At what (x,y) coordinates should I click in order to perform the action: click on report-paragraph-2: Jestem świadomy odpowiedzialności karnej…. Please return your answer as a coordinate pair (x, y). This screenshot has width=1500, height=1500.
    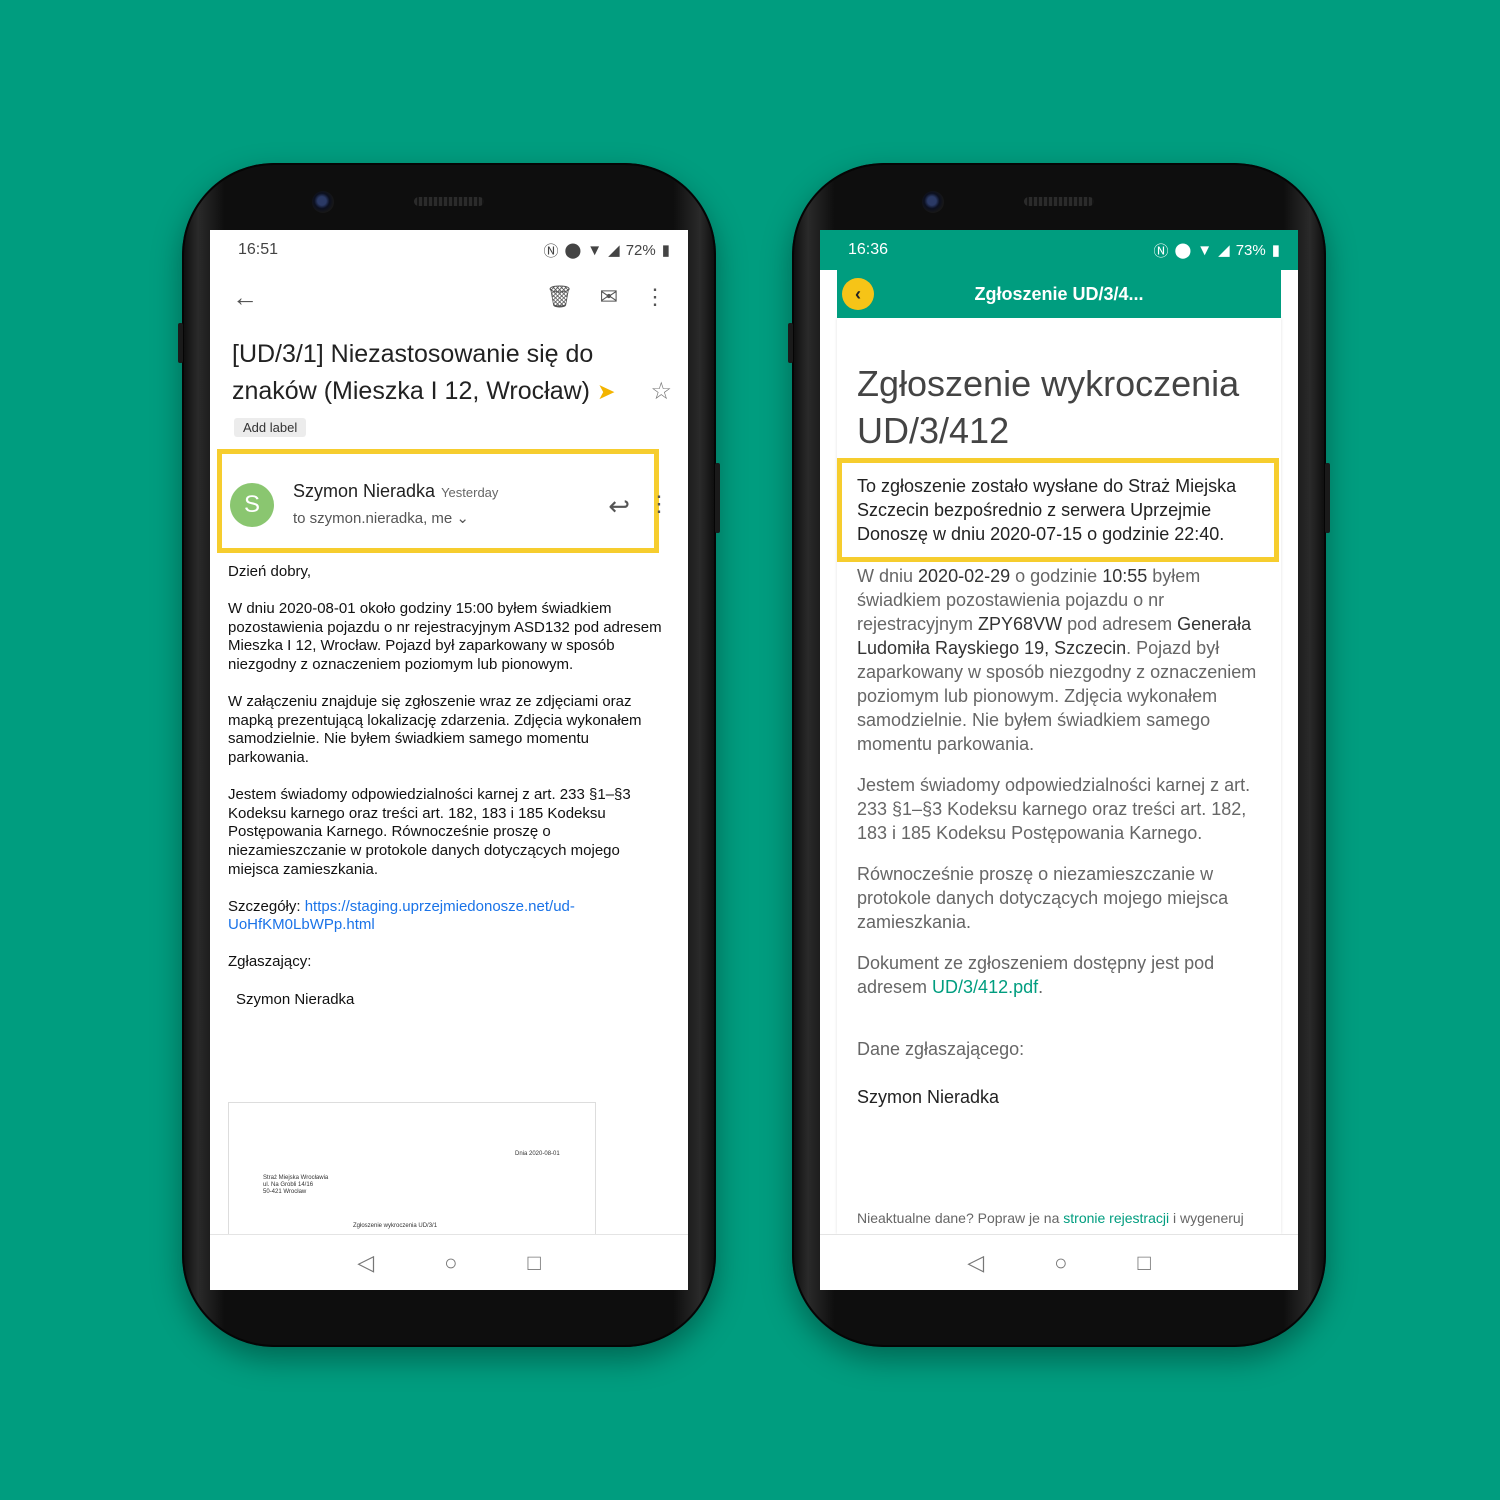
    Looking at the image, I should click on (1054, 809).